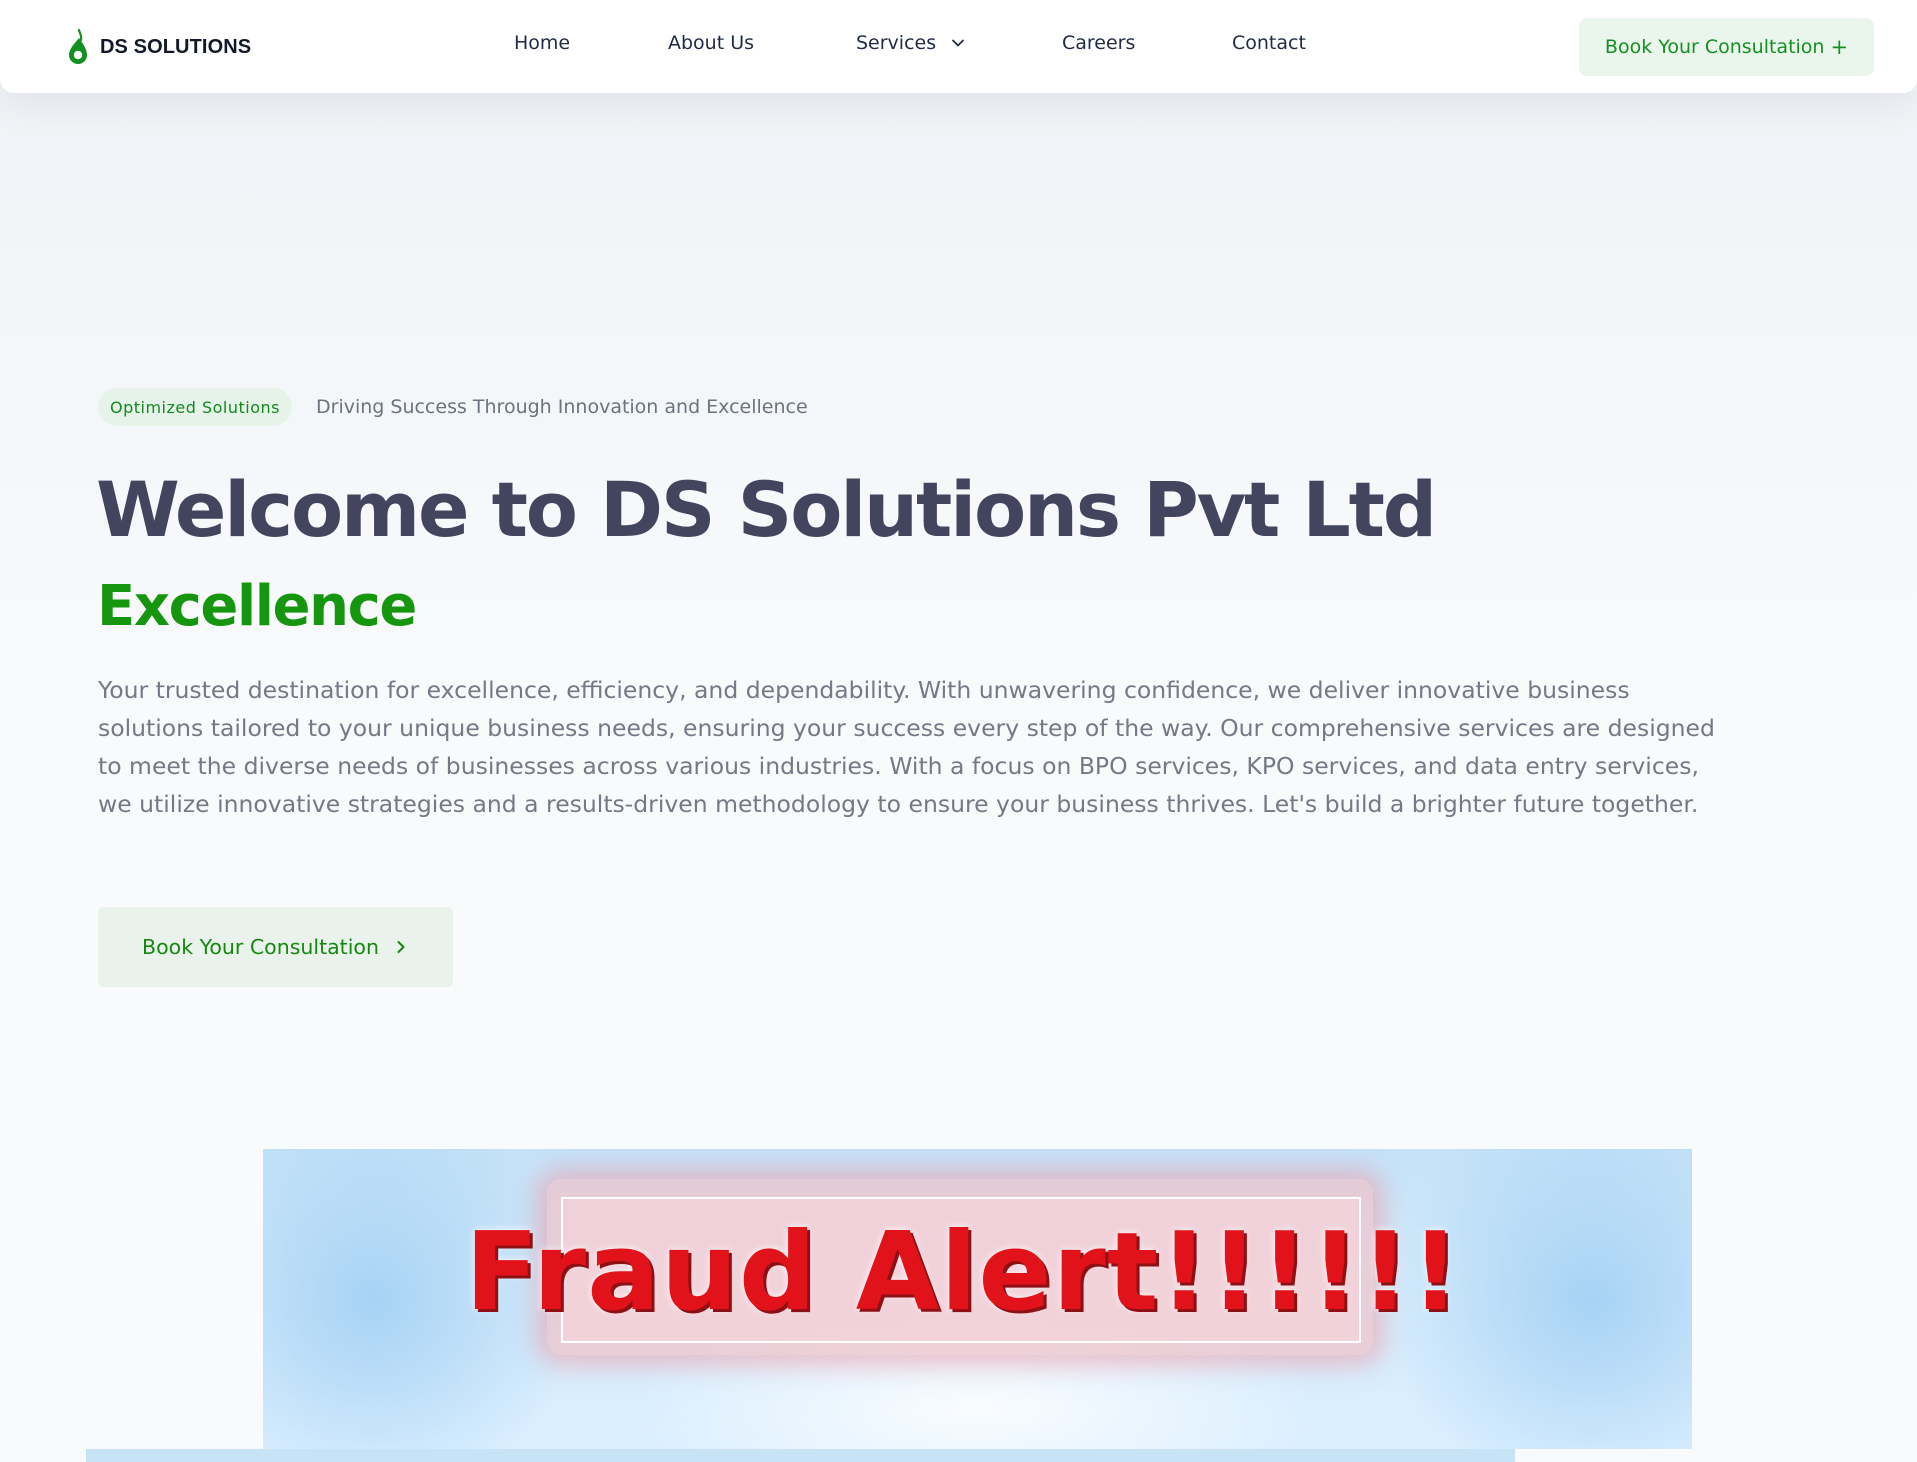 This screenshot has width=1917, height=1462. I want to click on nav-item-services: Services, so click(911, 43).